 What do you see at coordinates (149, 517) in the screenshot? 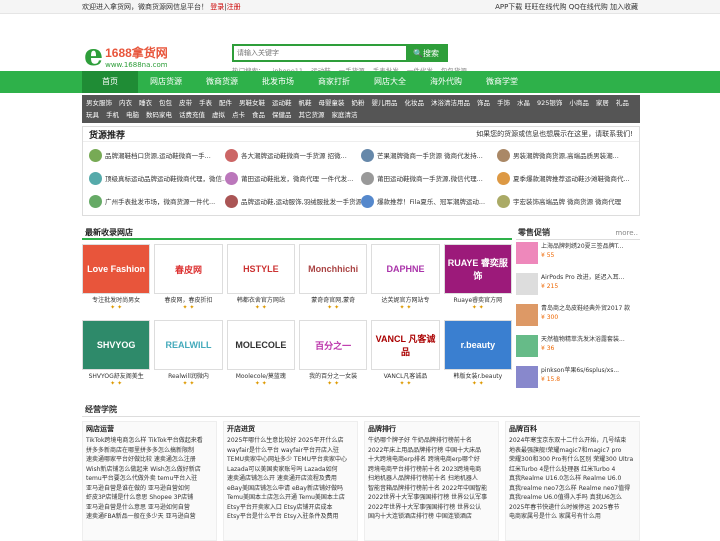
I see `article-link: 速卖通FBA新品一般在多少天 亚马逊自营` at bounding box center [149, 517].